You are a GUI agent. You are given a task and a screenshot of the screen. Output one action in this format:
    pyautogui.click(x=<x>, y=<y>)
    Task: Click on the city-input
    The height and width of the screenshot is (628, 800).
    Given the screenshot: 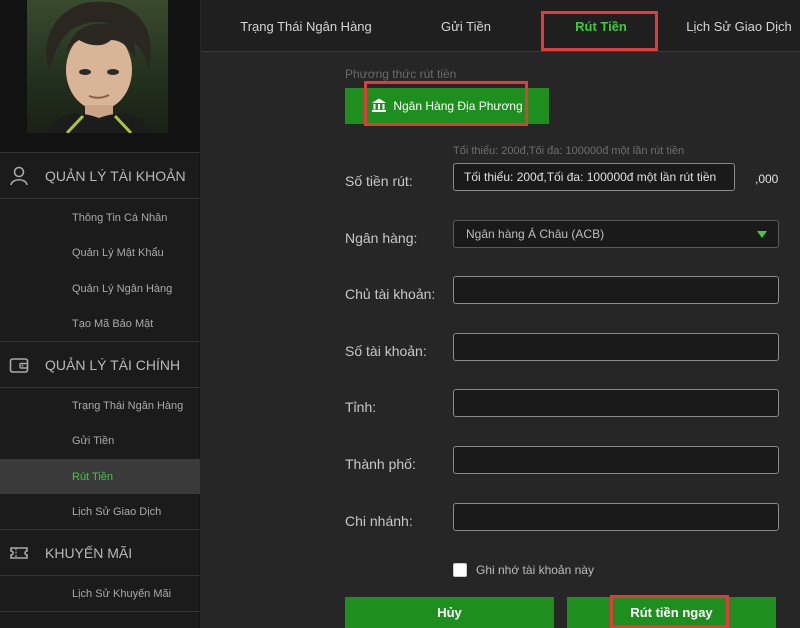 What is the action you would take?
    pyautogui.click(x=616, y=460)
    